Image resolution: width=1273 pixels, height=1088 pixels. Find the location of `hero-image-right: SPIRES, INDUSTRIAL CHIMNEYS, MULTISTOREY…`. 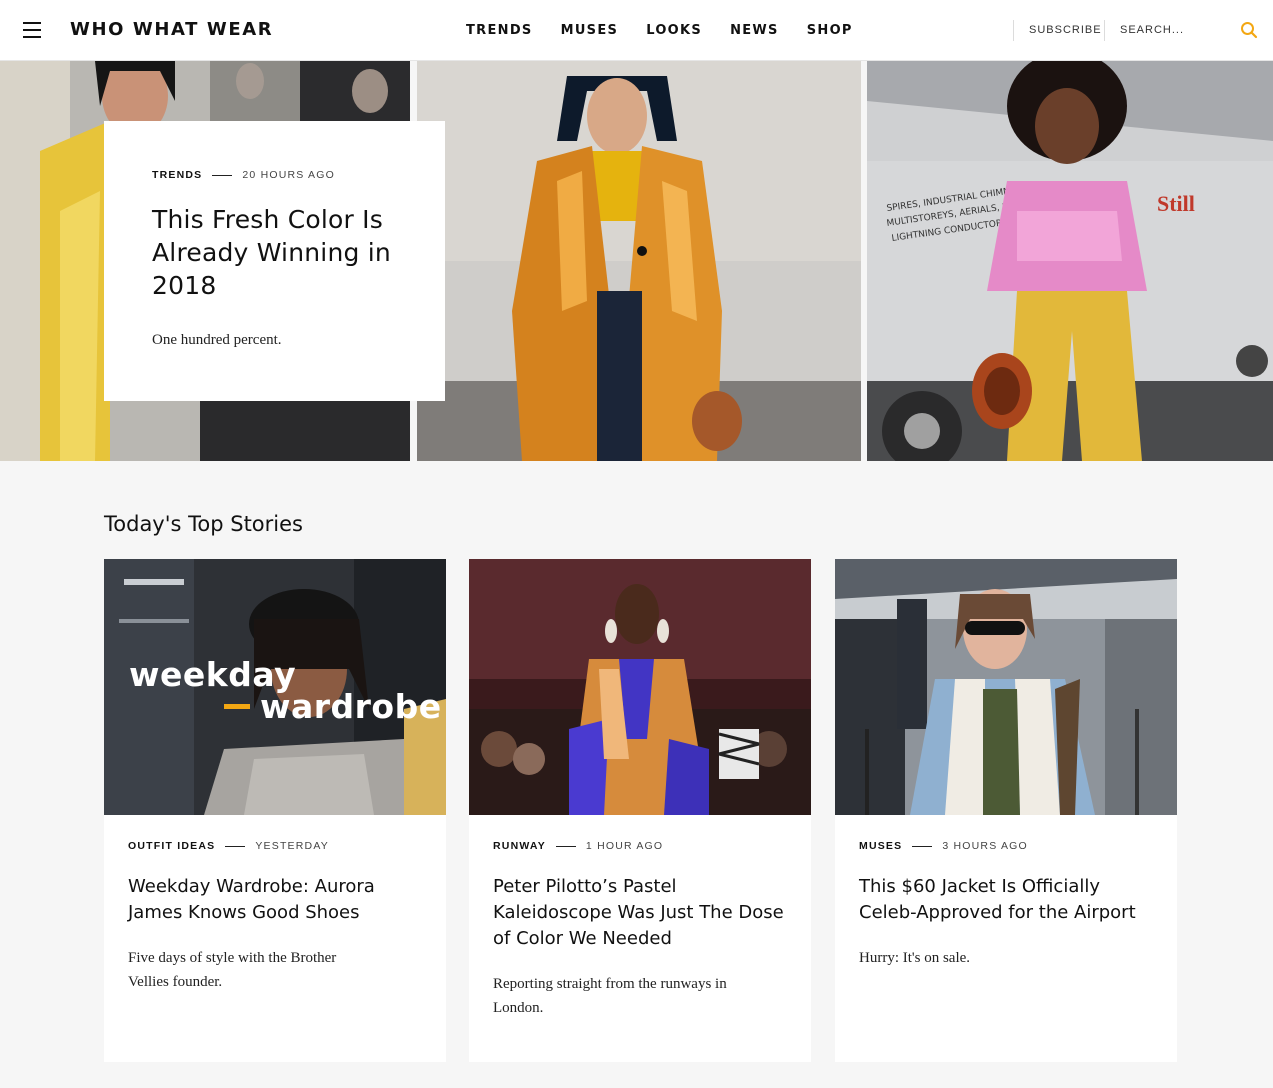

hero-image-right: SPIRES, INDUSTRIAL CHIMNEYS, MULTISTOREY… is located at coordinates (1070, 261).